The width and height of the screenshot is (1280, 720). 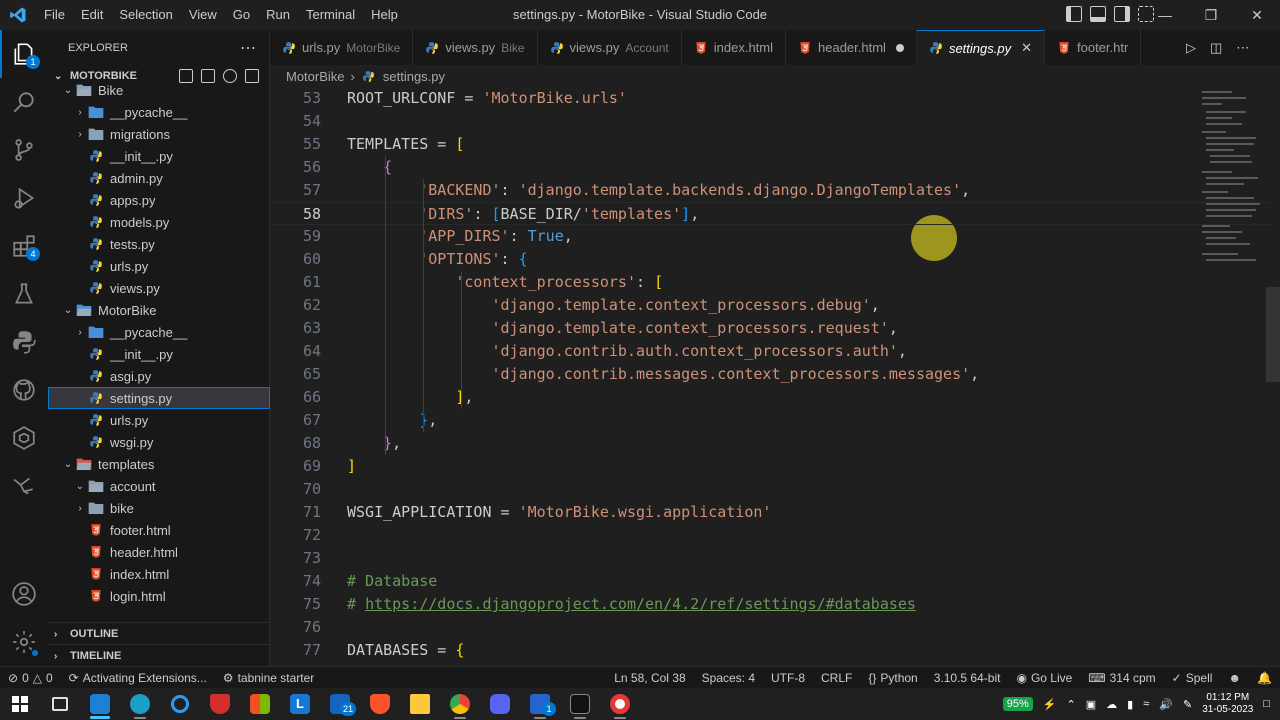 What do you see at coordinates (24, 294) in the screenshot?
I see `testing-icon` at bounding box center [24, 294].